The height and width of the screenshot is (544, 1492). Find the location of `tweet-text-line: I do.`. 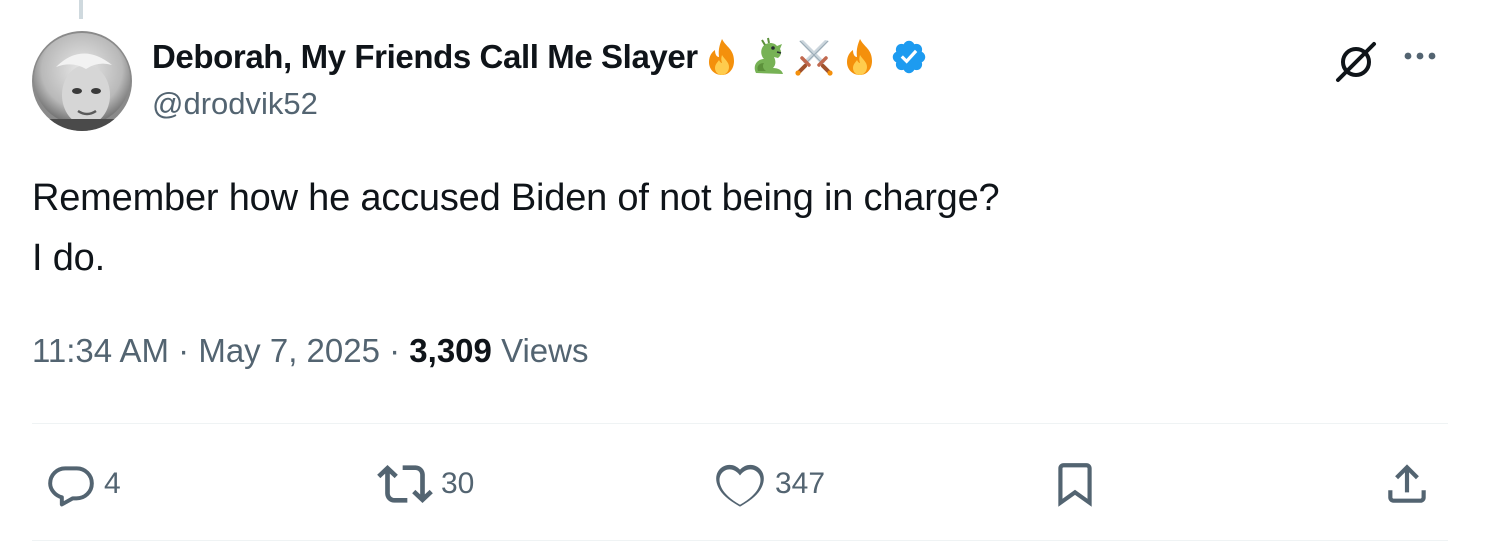

tweet-text-line: I do. is located at coordinates (68, 258).